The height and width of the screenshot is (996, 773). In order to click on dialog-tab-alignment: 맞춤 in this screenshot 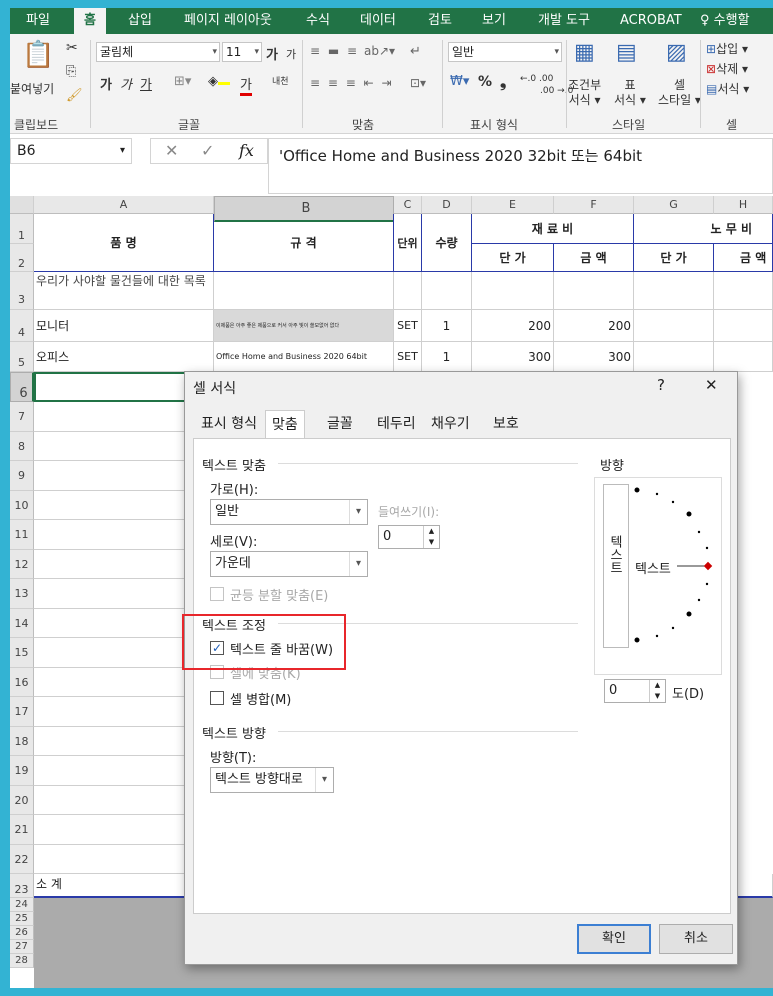, I will do `click(285, 424)`.